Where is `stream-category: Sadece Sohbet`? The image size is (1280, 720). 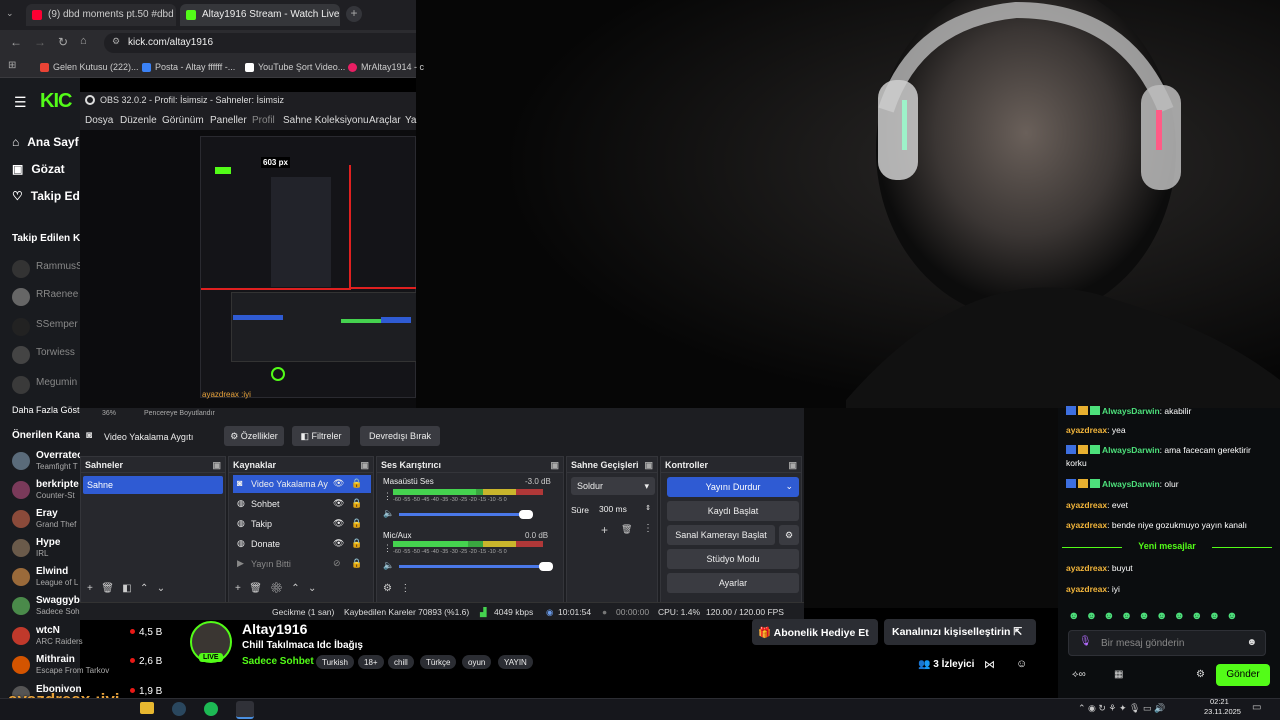 stream-category: Sadece Sohbet is located at coordinates (278, 661).